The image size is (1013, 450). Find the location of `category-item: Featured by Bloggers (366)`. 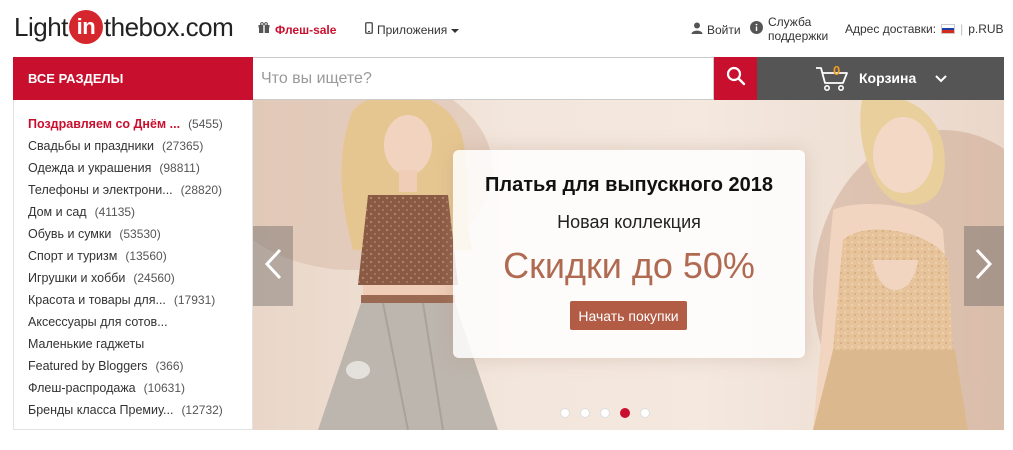

category-item: Featured by Bloggers (366) is located at coordinates (140, 366).